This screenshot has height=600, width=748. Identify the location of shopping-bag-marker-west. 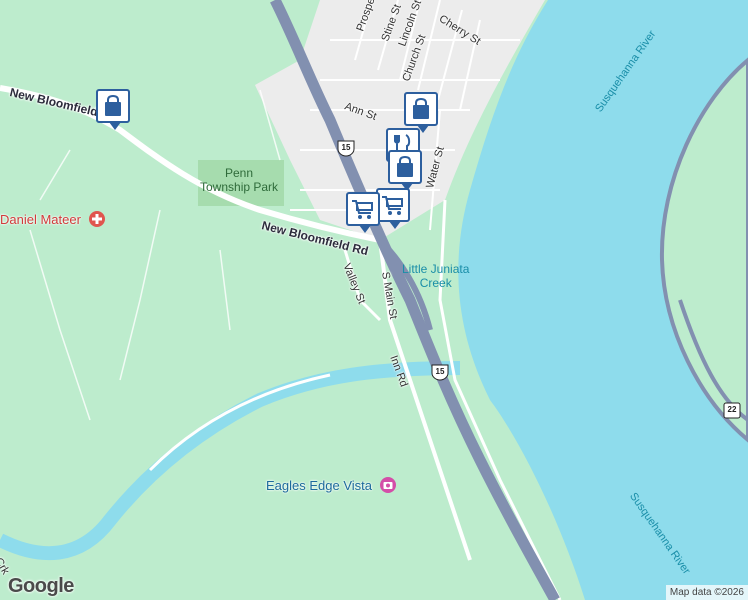
(113, 109).